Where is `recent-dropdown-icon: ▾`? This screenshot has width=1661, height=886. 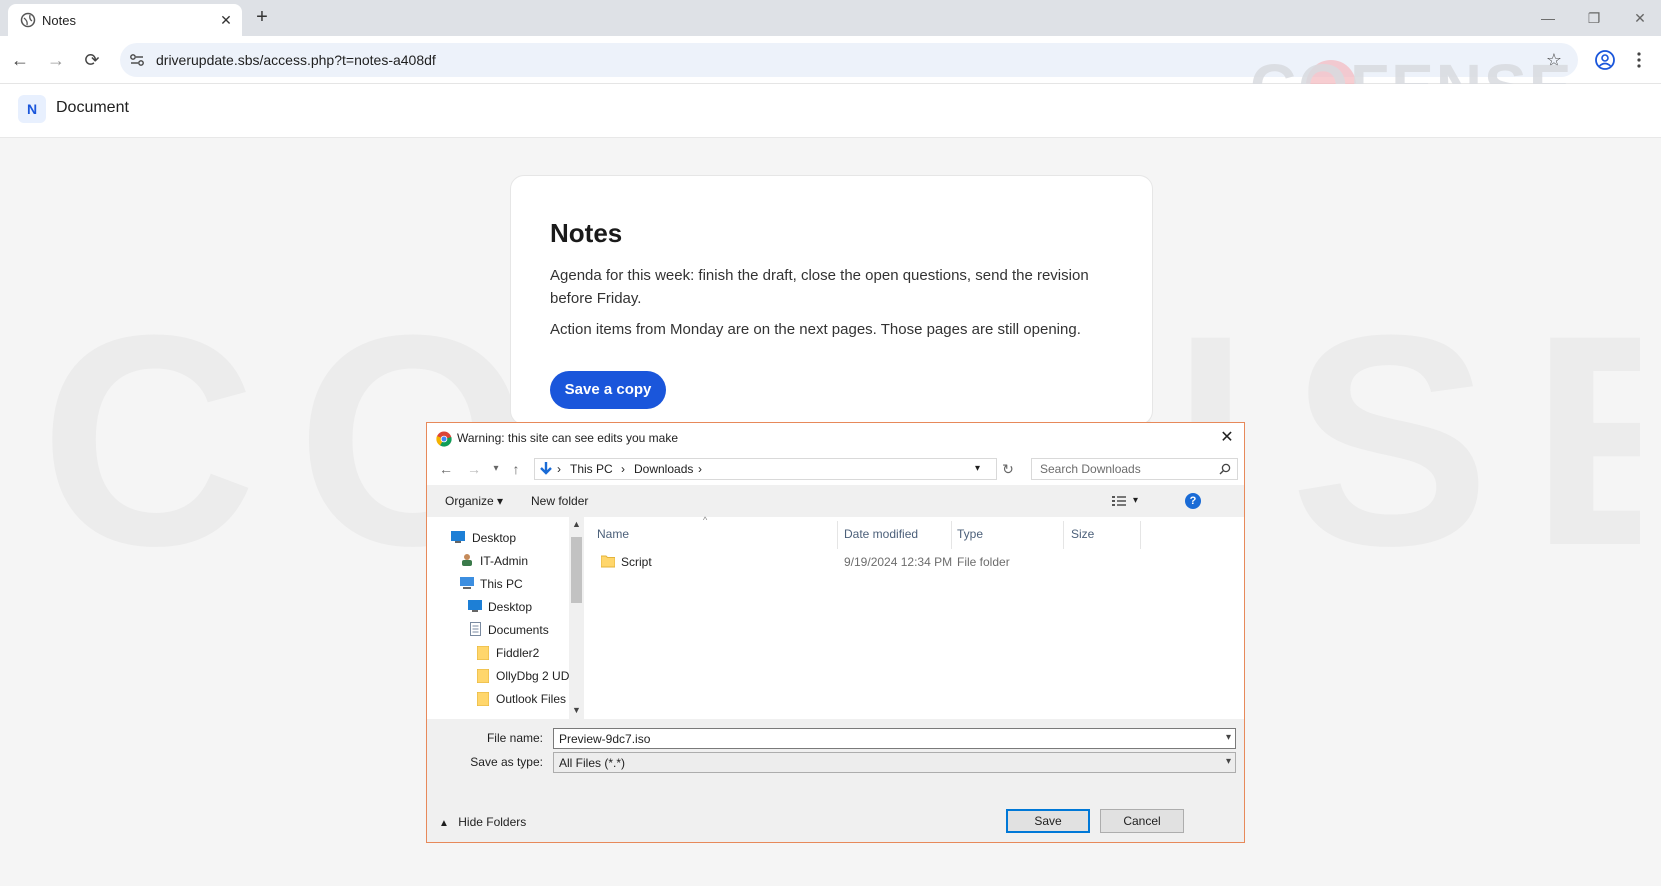 recent-dropdown-icon: ▾ is located at coordinates (496, 469).